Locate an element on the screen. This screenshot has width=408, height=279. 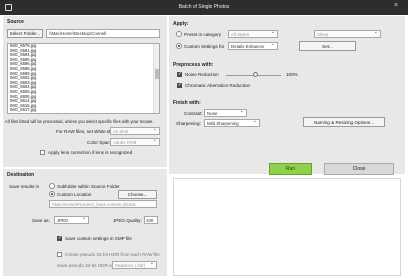
subfolder-label: Subfolder within Source Folder is located at coordinates (88, 186).